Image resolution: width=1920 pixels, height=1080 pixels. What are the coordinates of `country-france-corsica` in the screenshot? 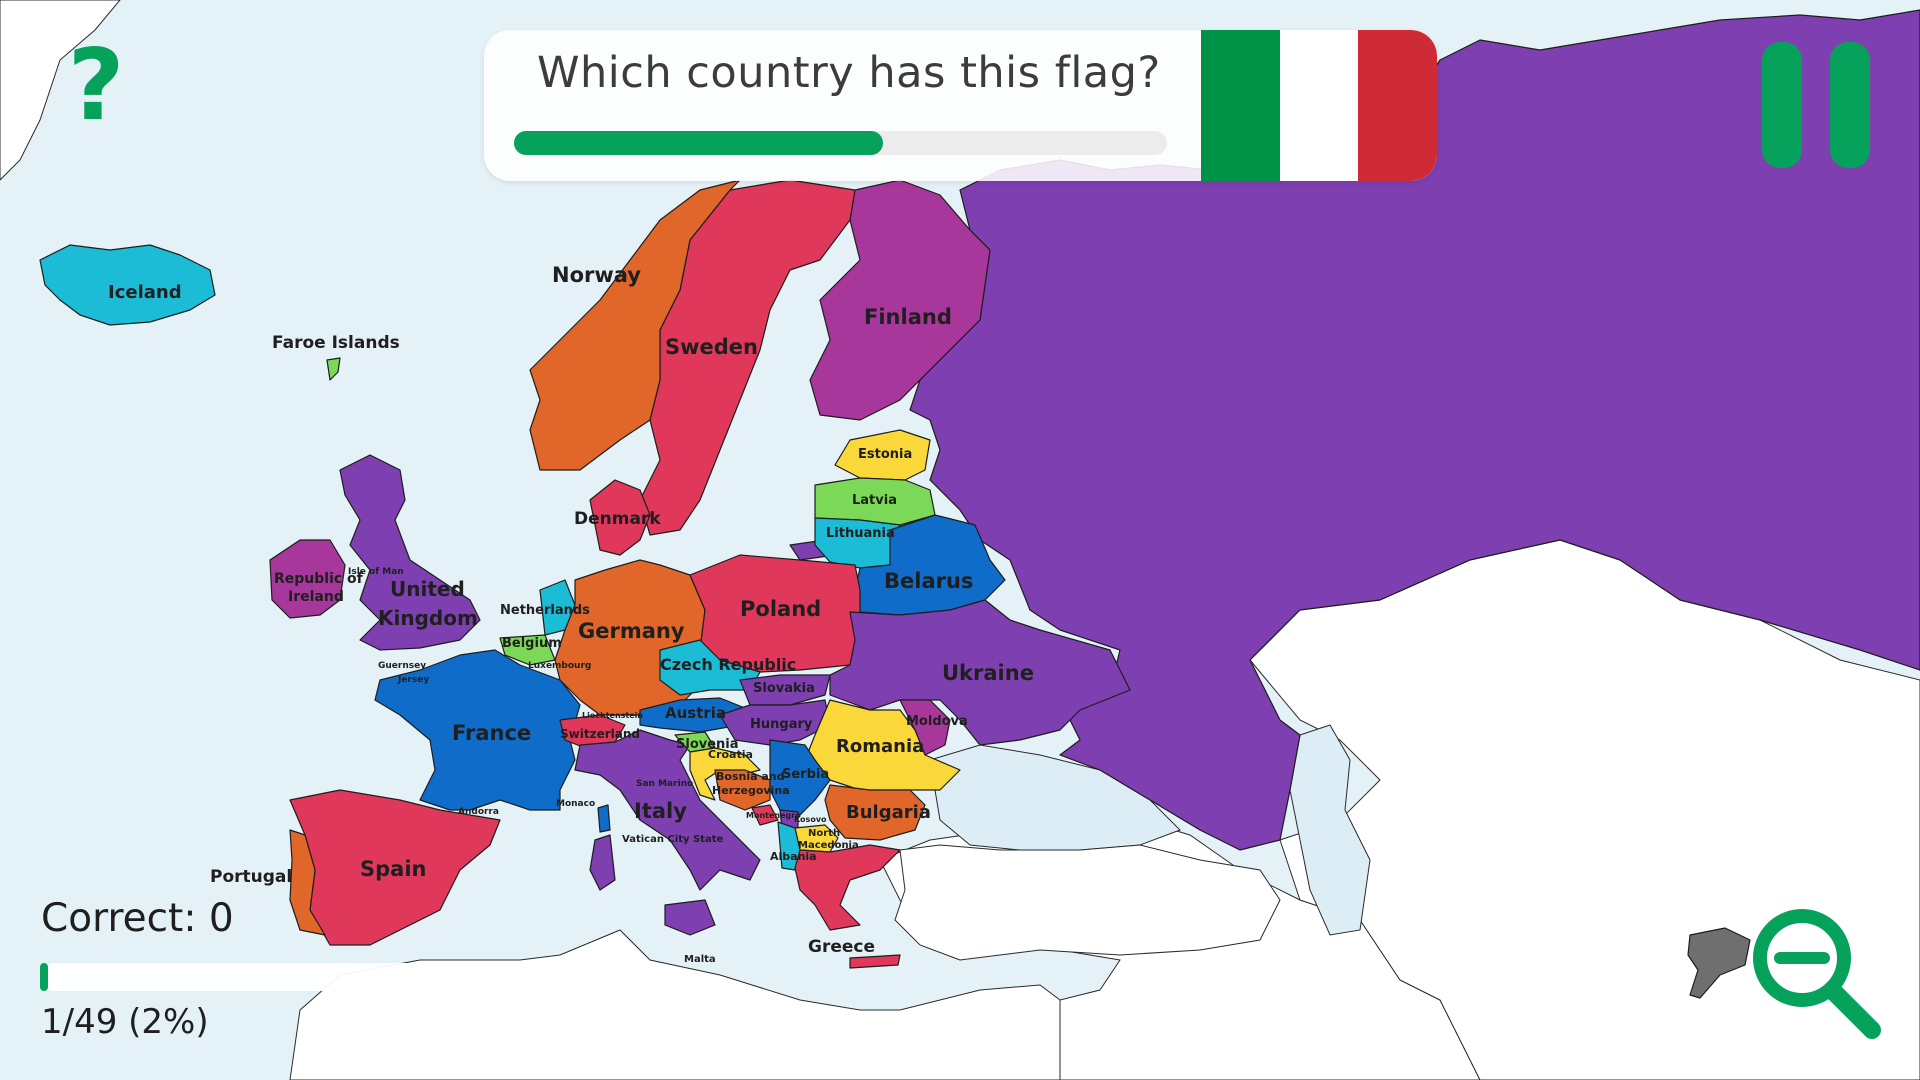 It's located at (604, 818).